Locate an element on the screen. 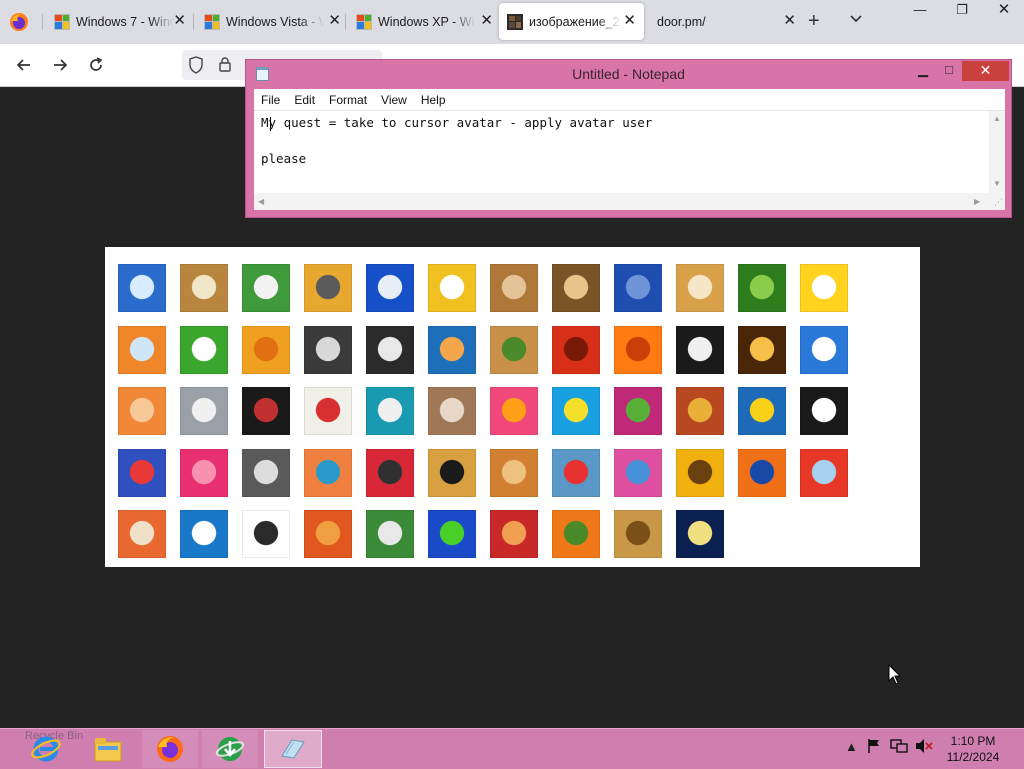 Image resolution: width=1024 pixels, height=769 pixels. avatar-jacks is located at coordinates (266, 473).